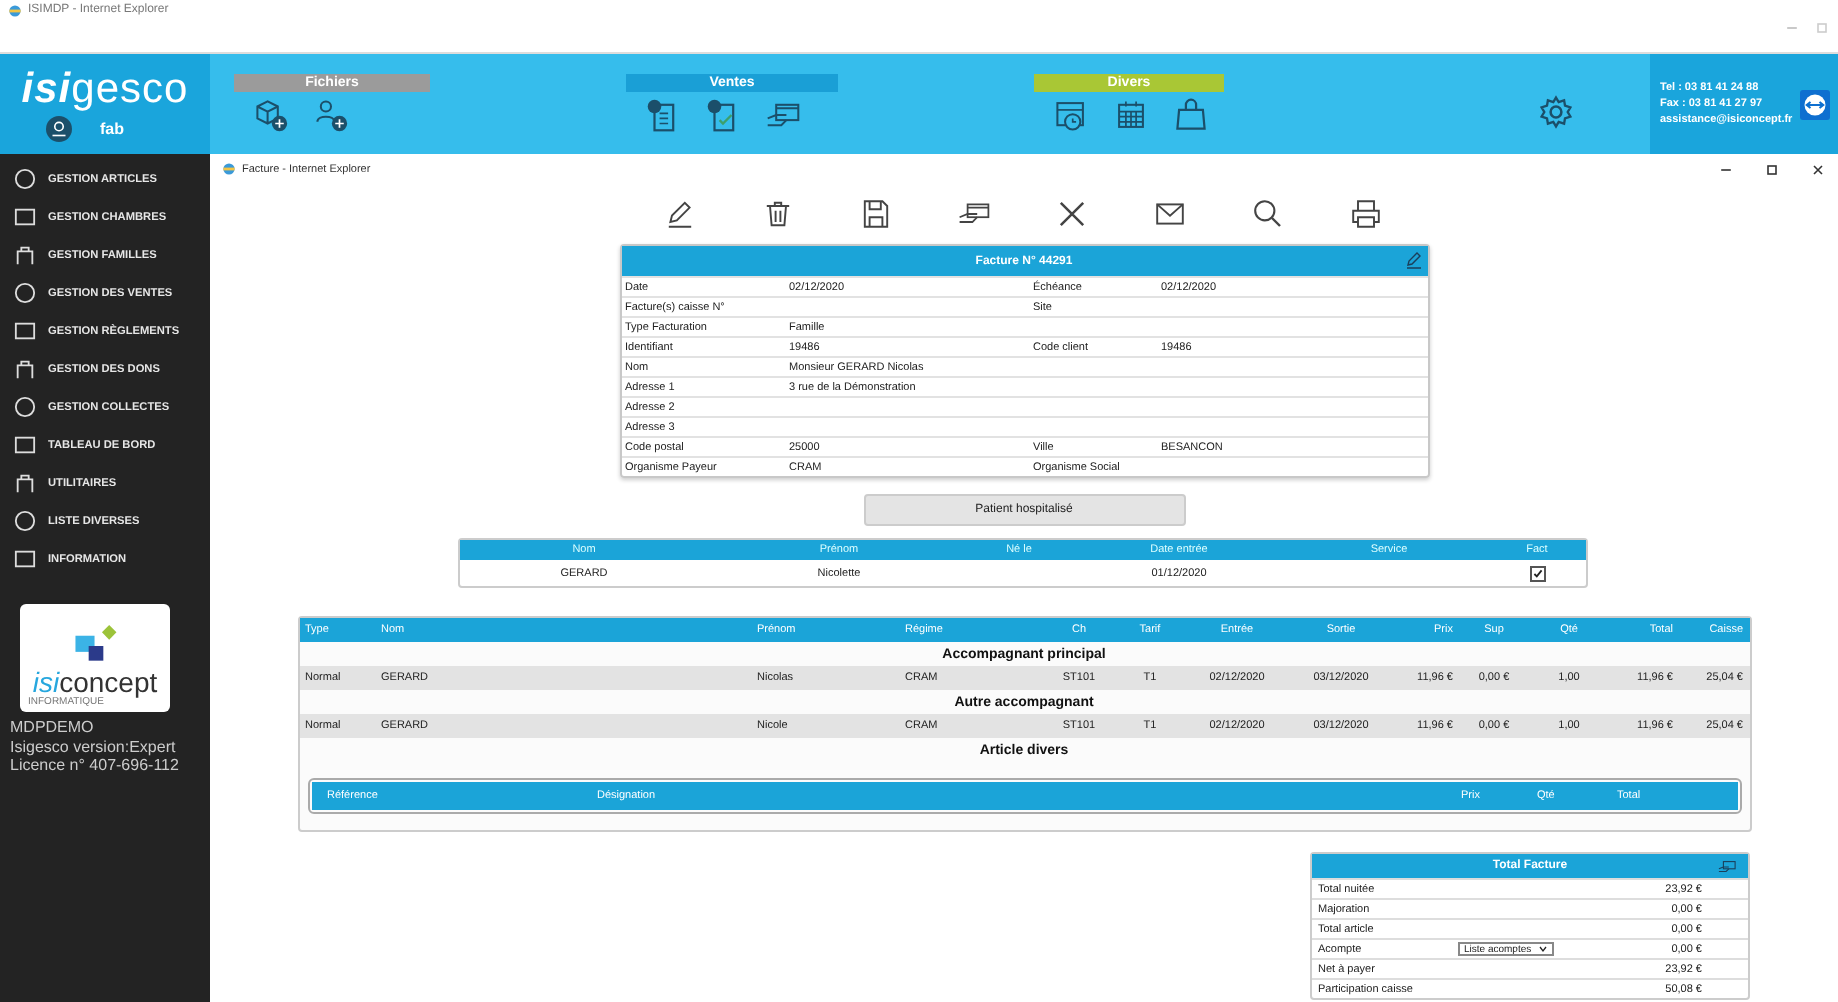 Image resolution: width=1838 pixels, height=1002 pixels. I want to click on save-icon, so click(875, 214).